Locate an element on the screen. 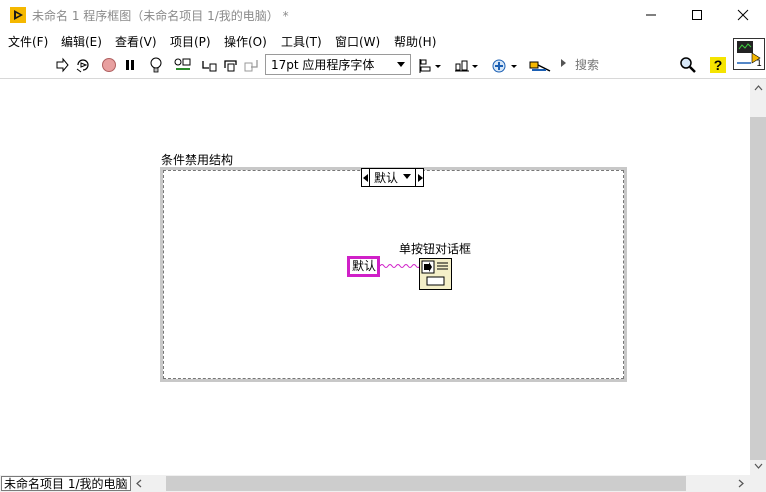 This screenshot has width=766, height=492. distribute-objects-icon is located at coordinates (466, 66).